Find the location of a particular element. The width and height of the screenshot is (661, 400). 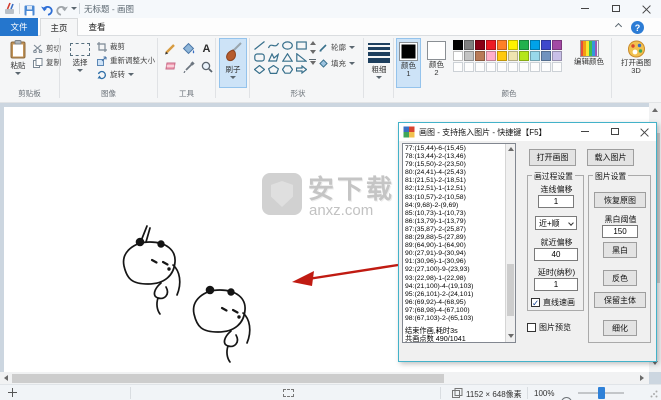

shape-triangle is located at coordinates (287, 57).